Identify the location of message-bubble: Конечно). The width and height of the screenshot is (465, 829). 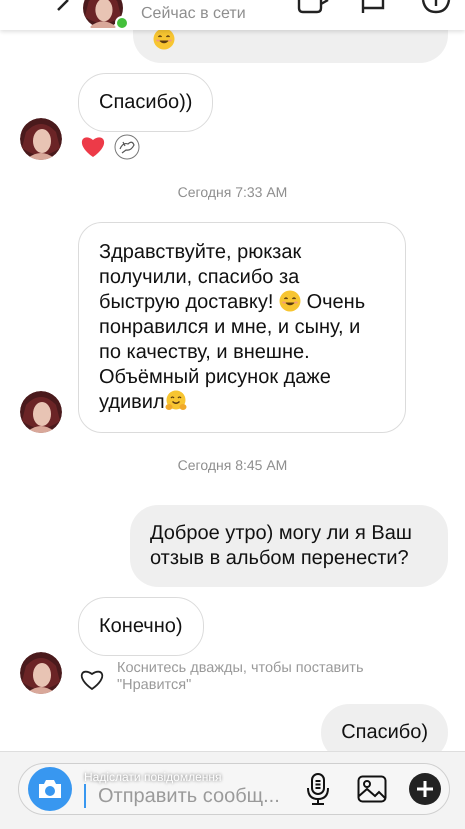
(141, 626).